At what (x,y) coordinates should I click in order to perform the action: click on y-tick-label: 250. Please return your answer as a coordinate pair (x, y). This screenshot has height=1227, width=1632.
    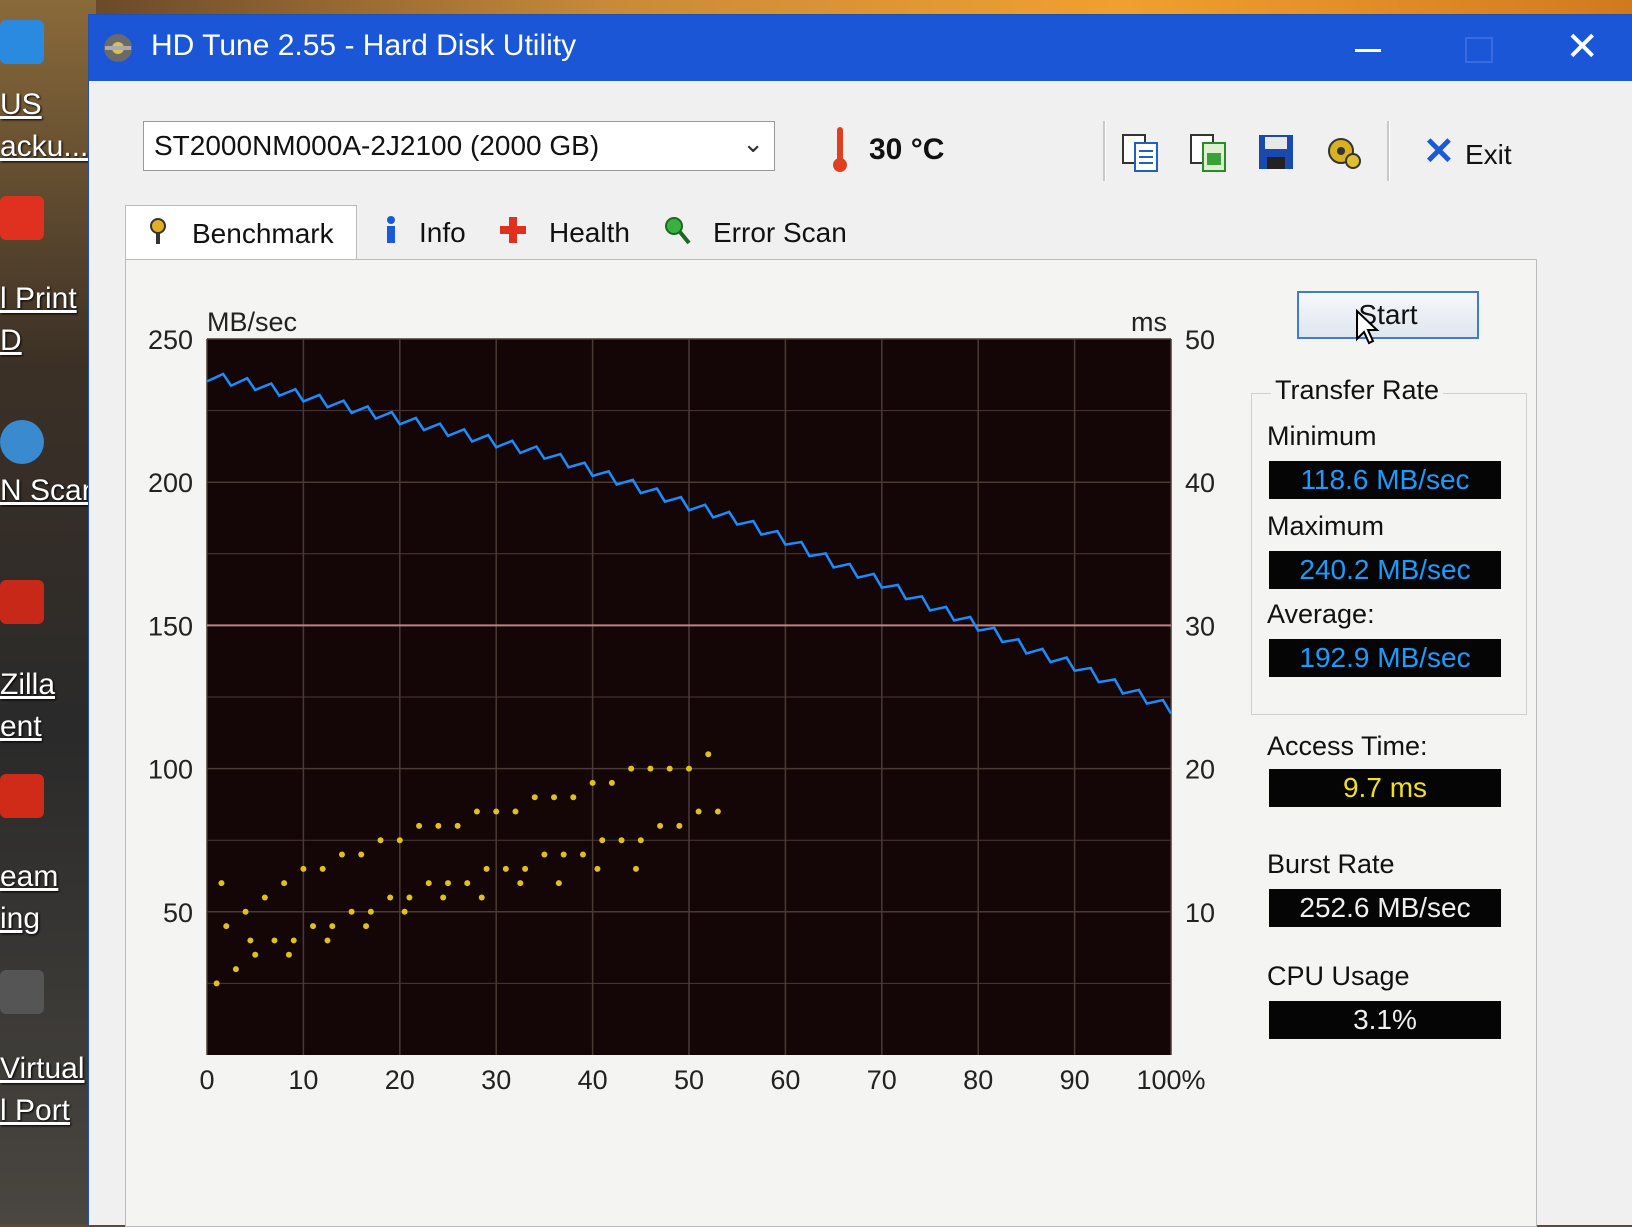
    Looking at the image, I should click on (170, 340).